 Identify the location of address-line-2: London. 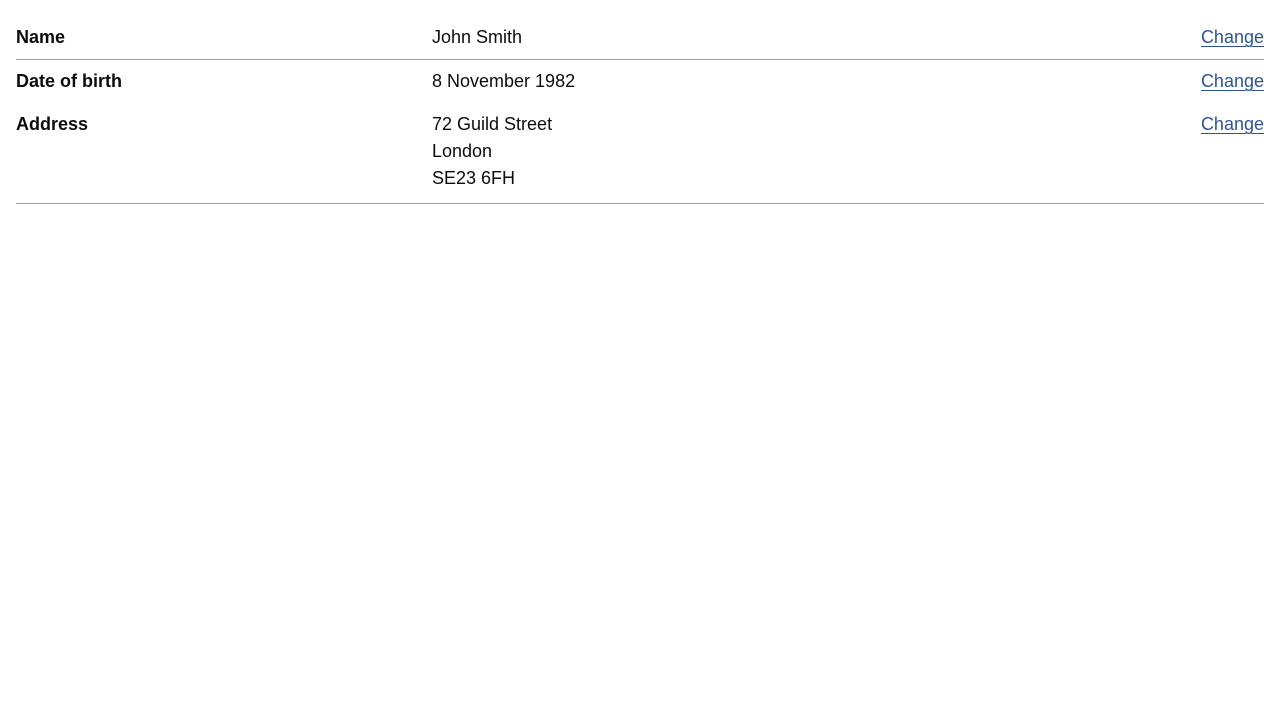
(462, 151).